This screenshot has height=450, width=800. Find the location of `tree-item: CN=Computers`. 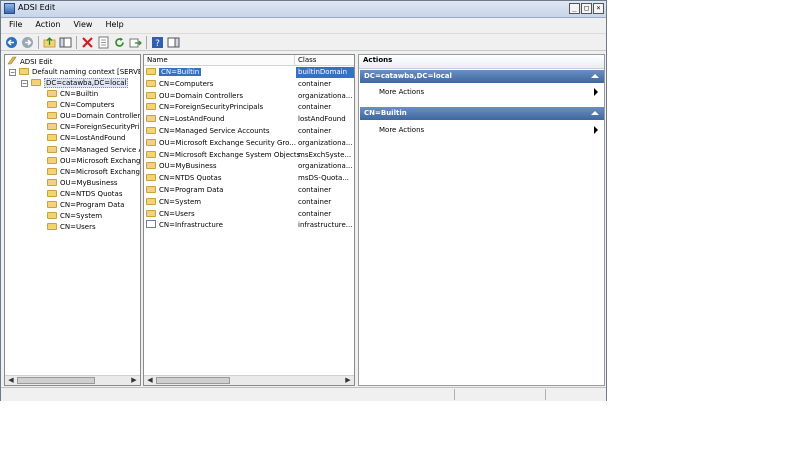

tree-item: CN=Computers is located at coordinates (80, 105).